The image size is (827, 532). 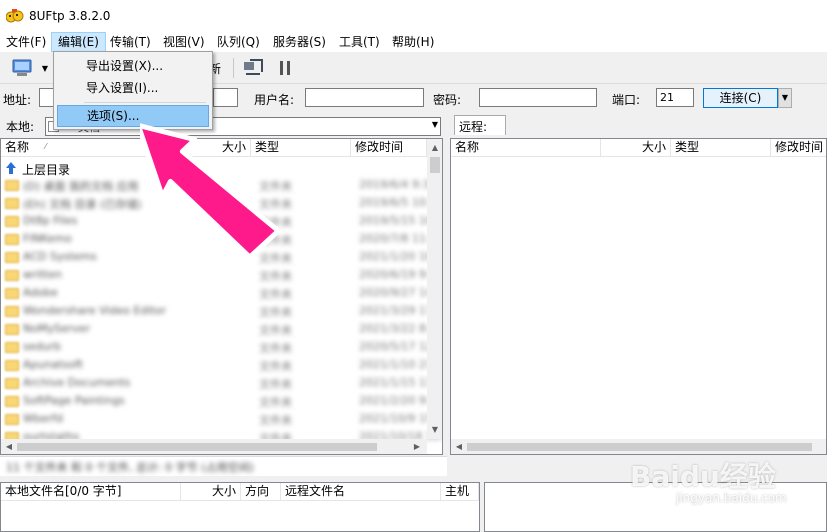 I want to click on menu-view: 视图(V), so click(x=184, y=42).